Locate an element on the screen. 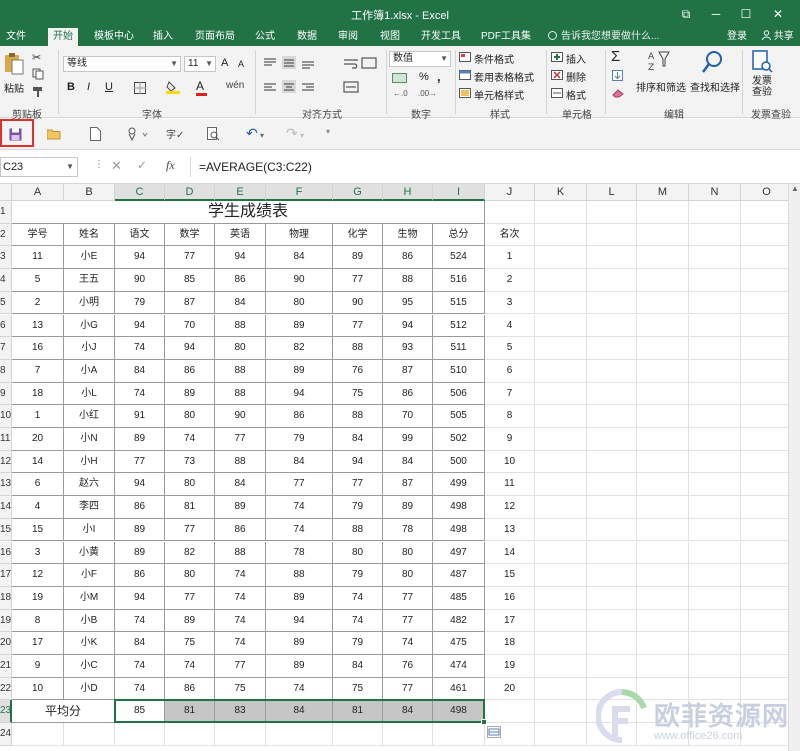 The width and height of the screenshot is (800, 751). close-icon: ✕ is located at coordinates (778, 14).